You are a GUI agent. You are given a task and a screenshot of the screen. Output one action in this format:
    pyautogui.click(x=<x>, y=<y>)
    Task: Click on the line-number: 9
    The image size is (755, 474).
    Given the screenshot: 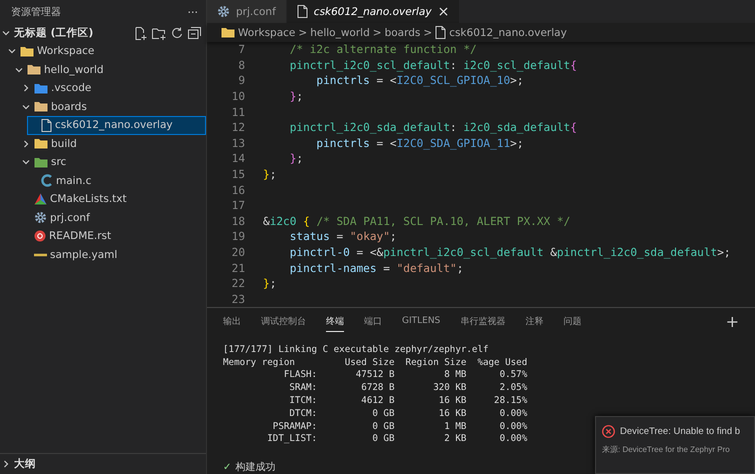 What is the action you would take?
    pyautogui.click(x=241, y=81)
    